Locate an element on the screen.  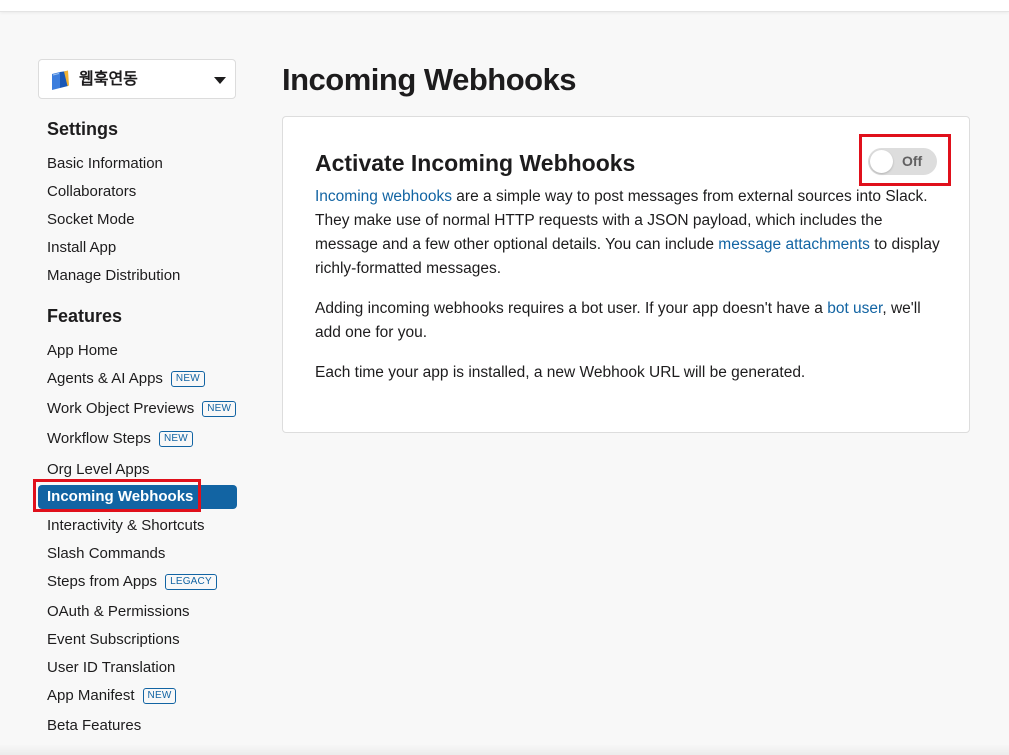
message-attachments-link: message attachments is located at coordinates (794, 244).